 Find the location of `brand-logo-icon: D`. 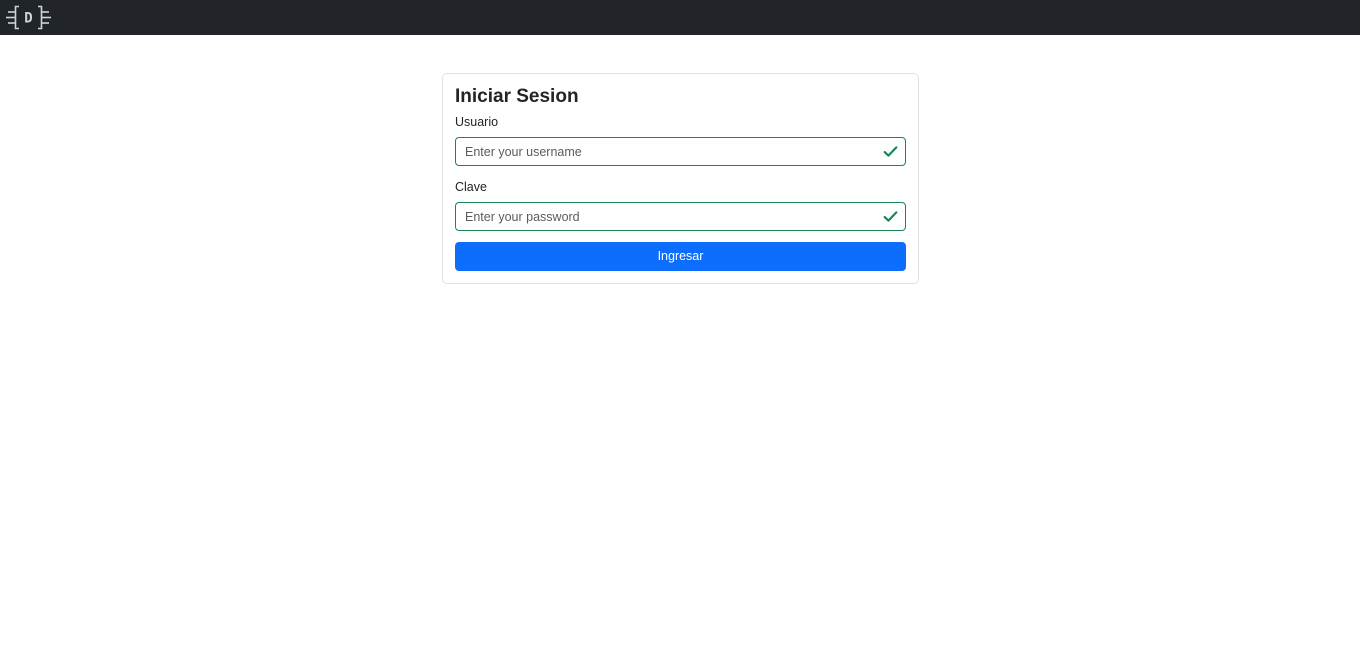

brand-logo-icon: D is located at coordinates (28, 17).